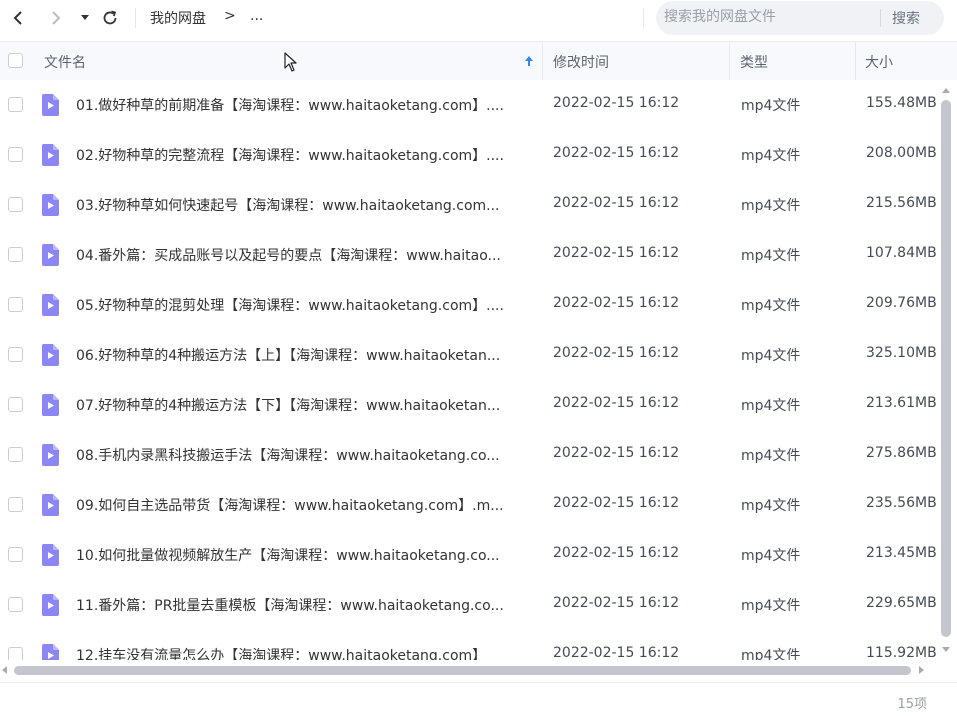 The width and height of the screenshot is (957, 716). I want to click on mouse-cursor-icon, so click(290, 62).